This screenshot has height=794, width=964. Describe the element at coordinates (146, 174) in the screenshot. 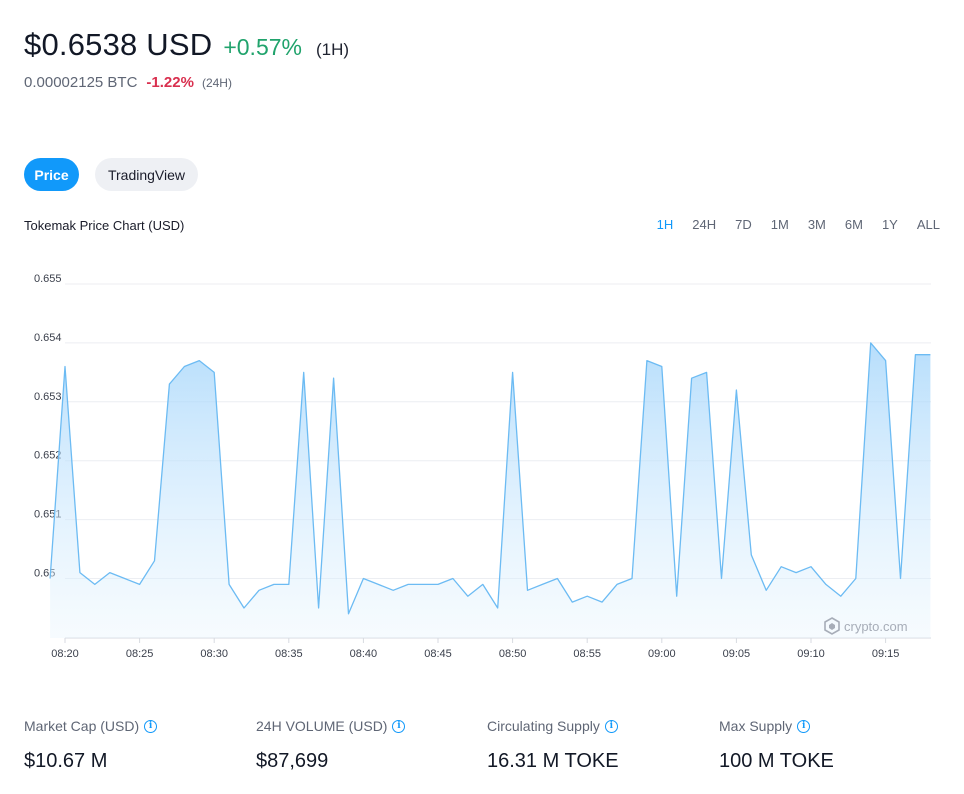

I see `tab-tradingview: TradingView` at that location.